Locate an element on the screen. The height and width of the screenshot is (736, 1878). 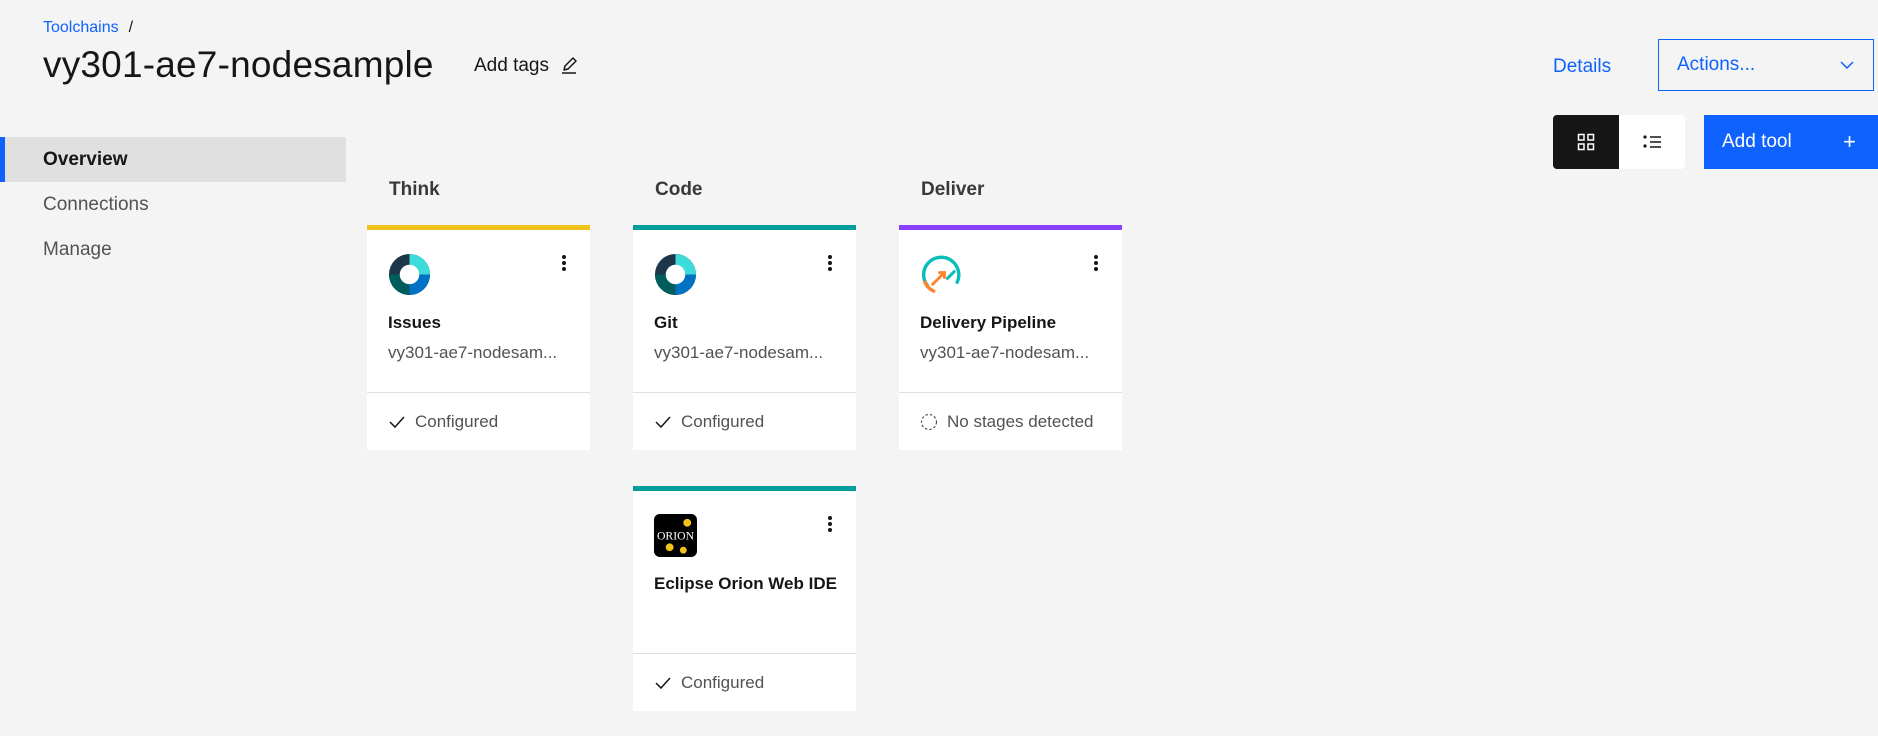
orion-ide-icon: ORION is located at coordinates (675, 535).